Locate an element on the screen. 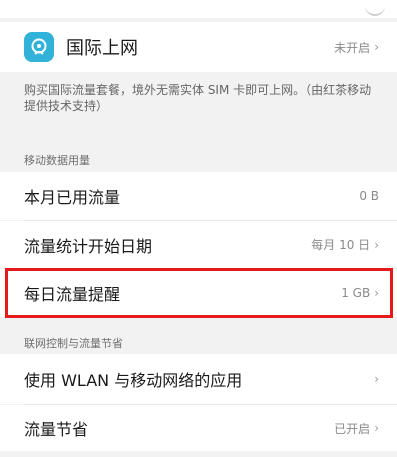  section-network-control: 联网控制与流量节省 is located at coordinates (73, 343).